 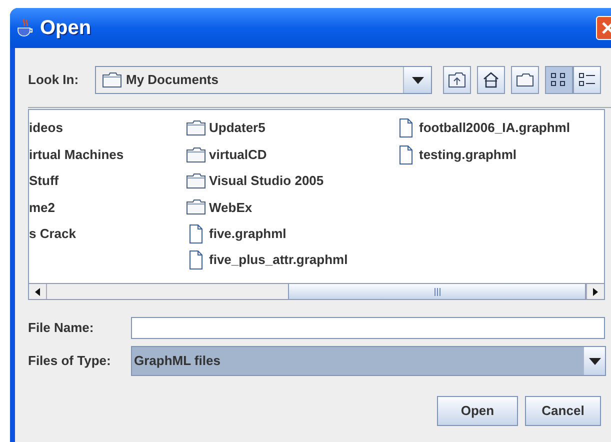 I want to click on file-item: five.graphml, so click(x=291, y=233).